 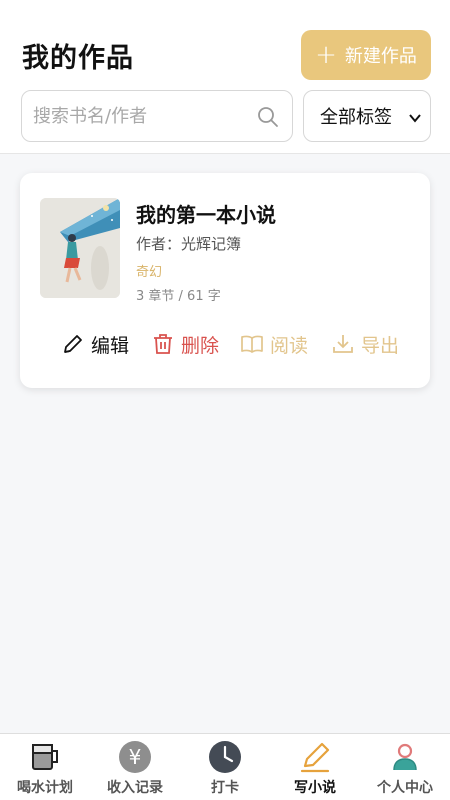 I want to click on page-title: 我的作品, so click(x=78, y=58).